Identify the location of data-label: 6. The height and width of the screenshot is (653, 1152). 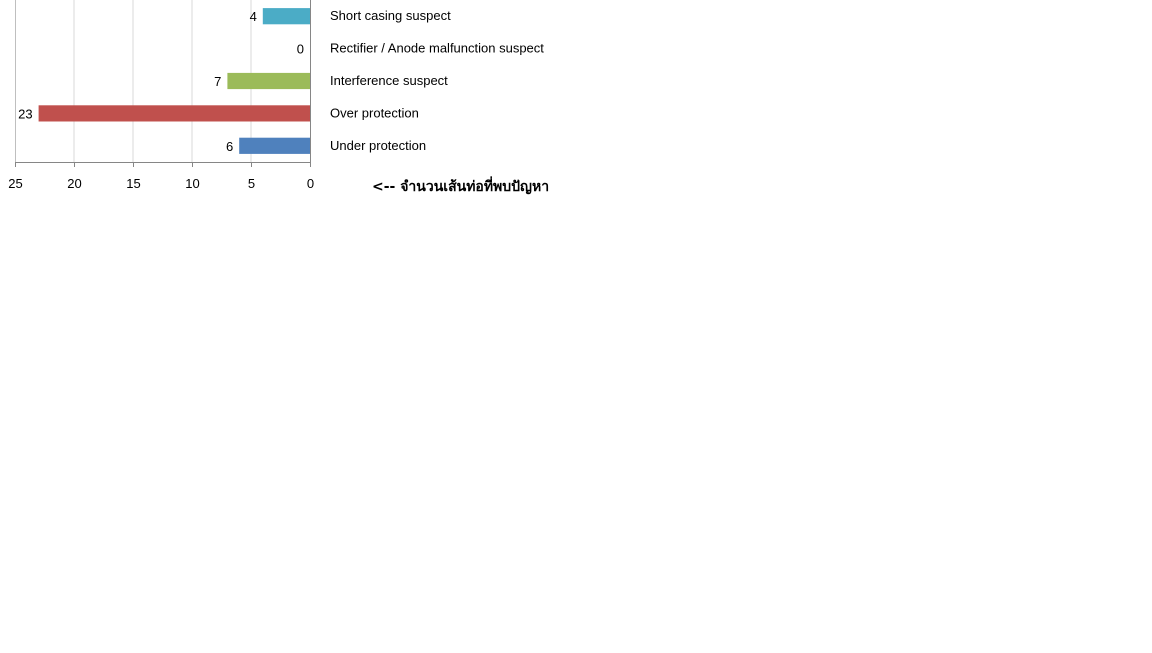
(229, 146).